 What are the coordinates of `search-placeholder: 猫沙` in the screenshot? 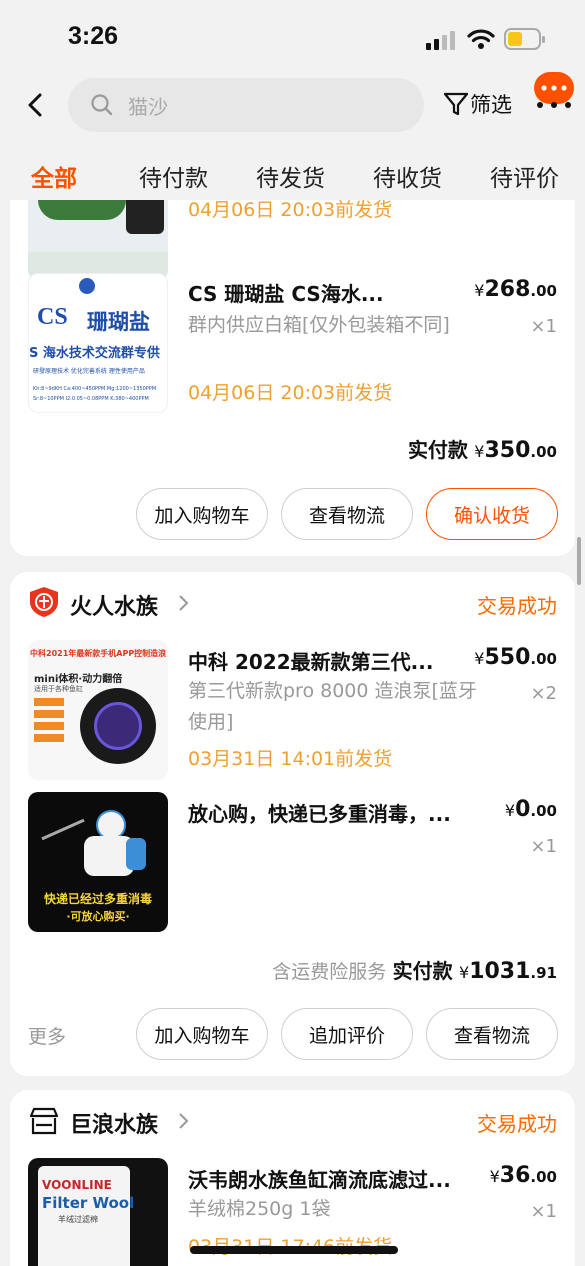 It's located at (148, 107).